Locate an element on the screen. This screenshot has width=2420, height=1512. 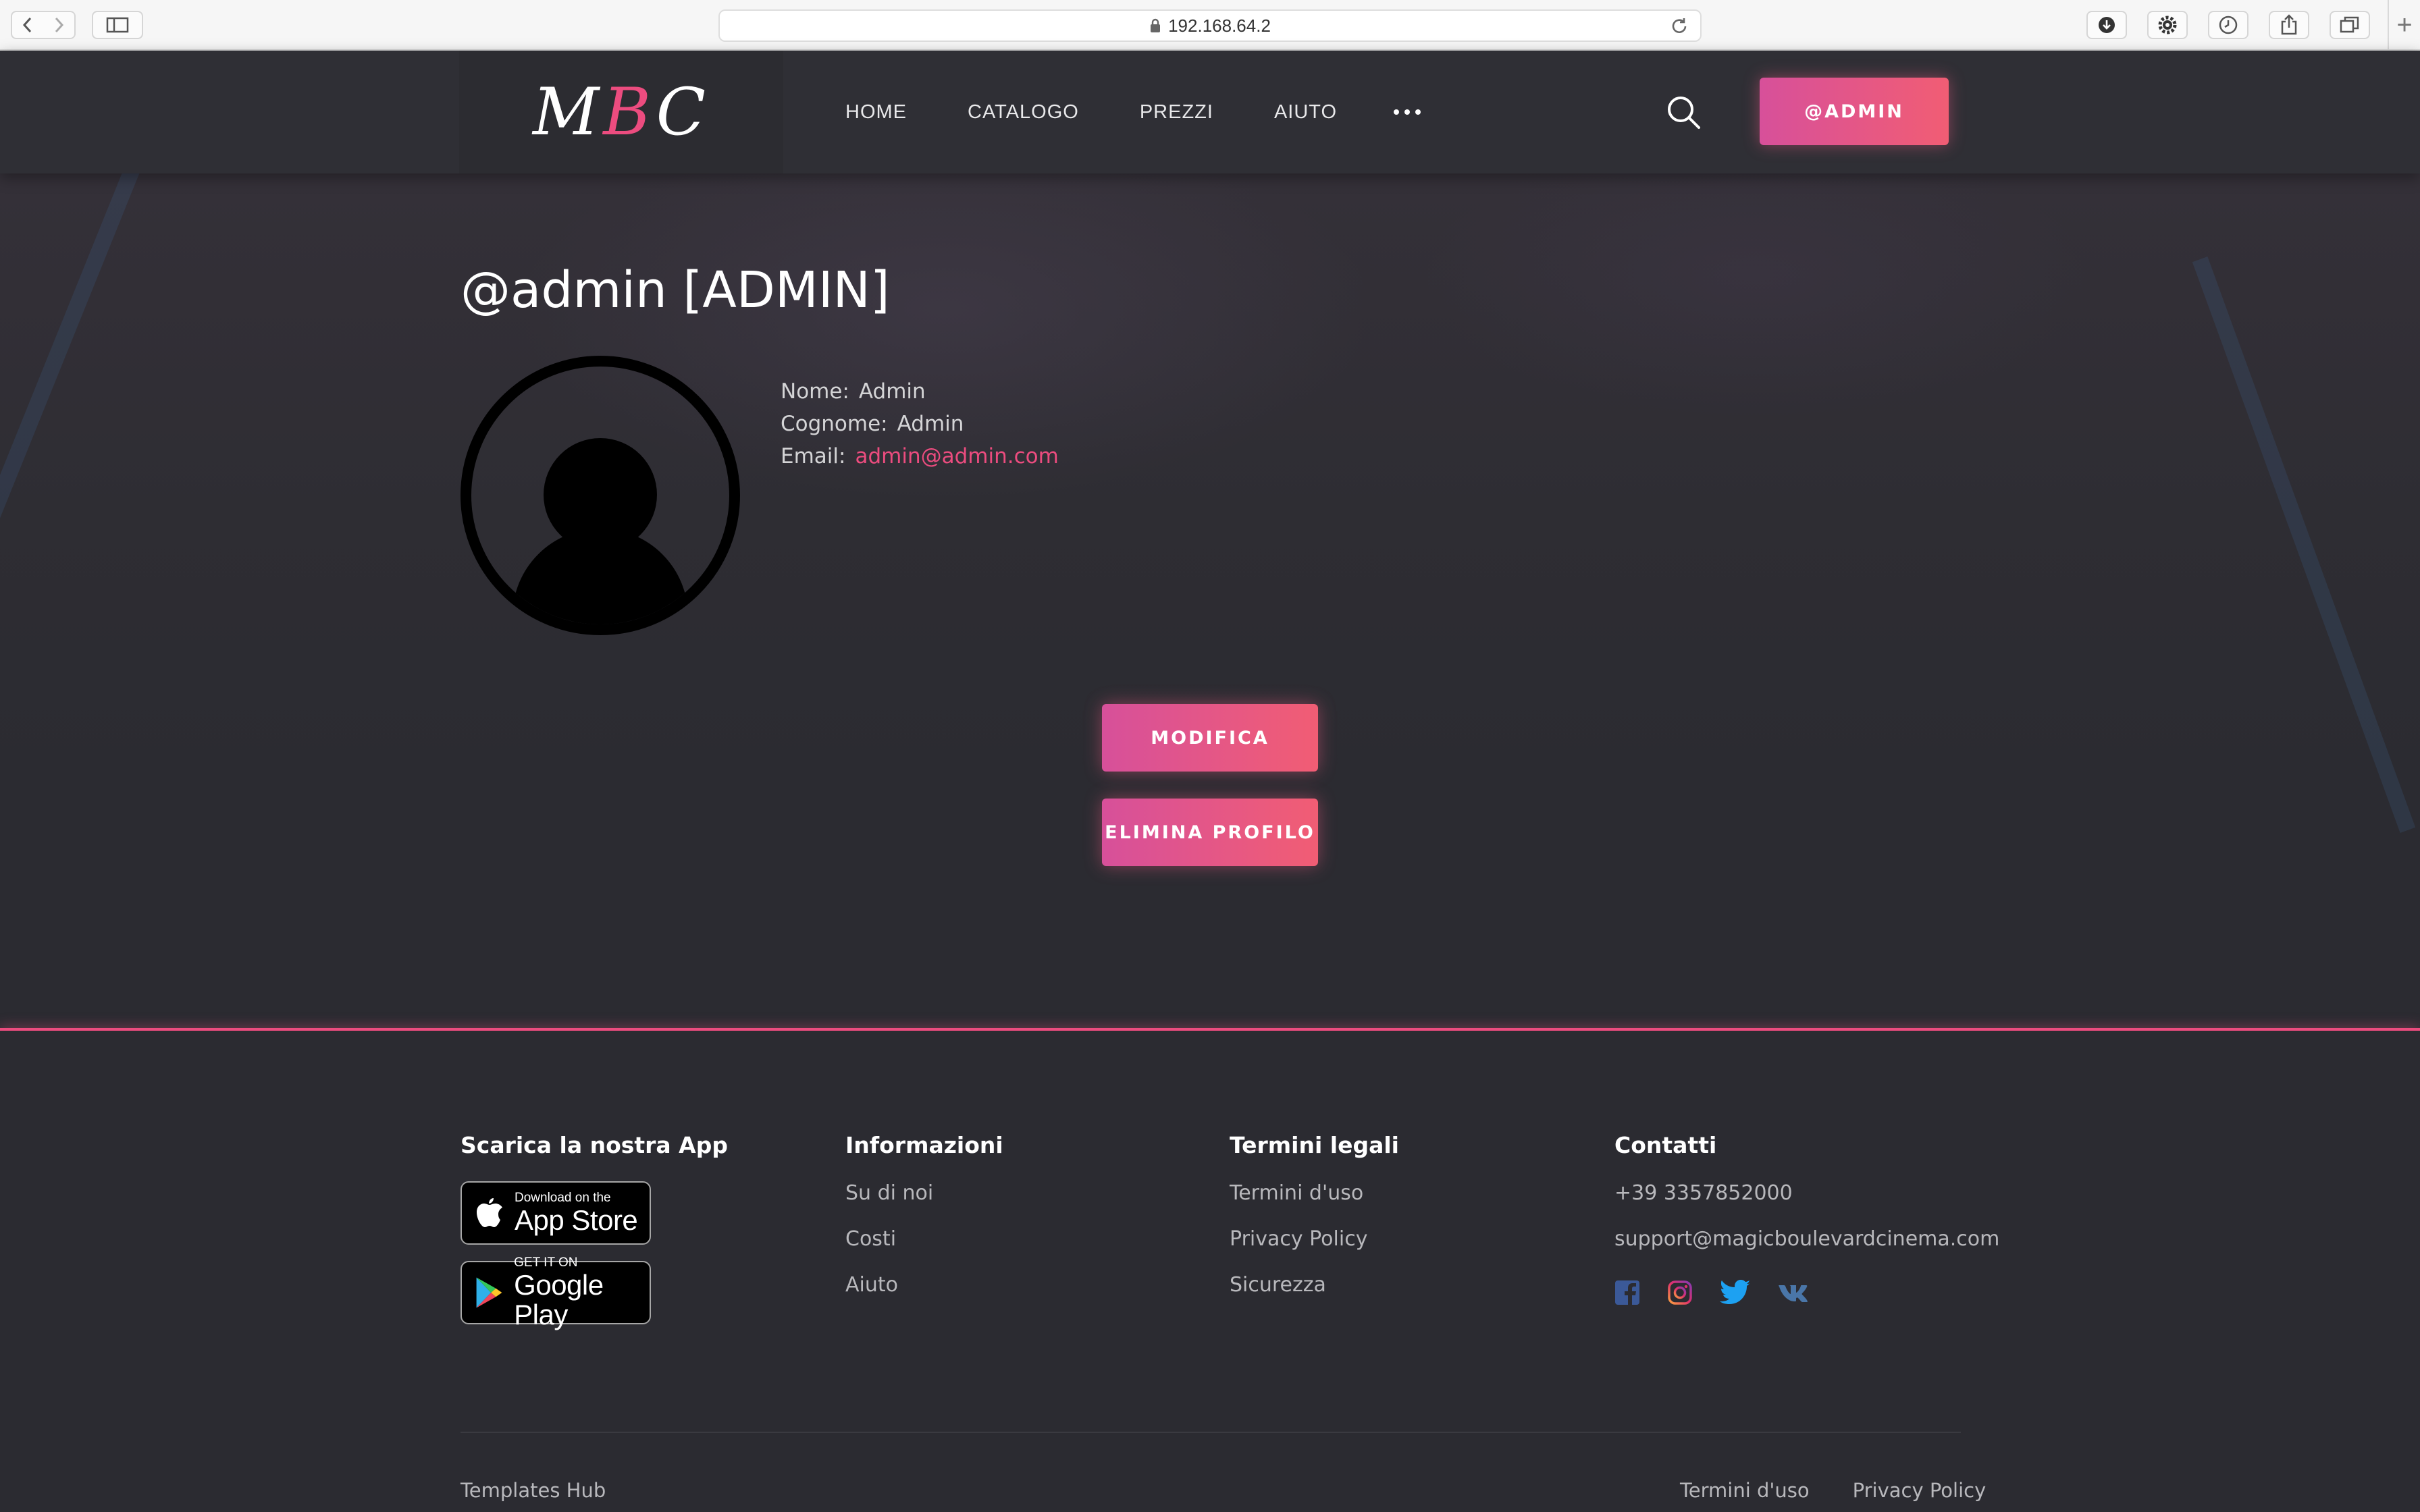
extension-button is located at coordinates (2167, 25).